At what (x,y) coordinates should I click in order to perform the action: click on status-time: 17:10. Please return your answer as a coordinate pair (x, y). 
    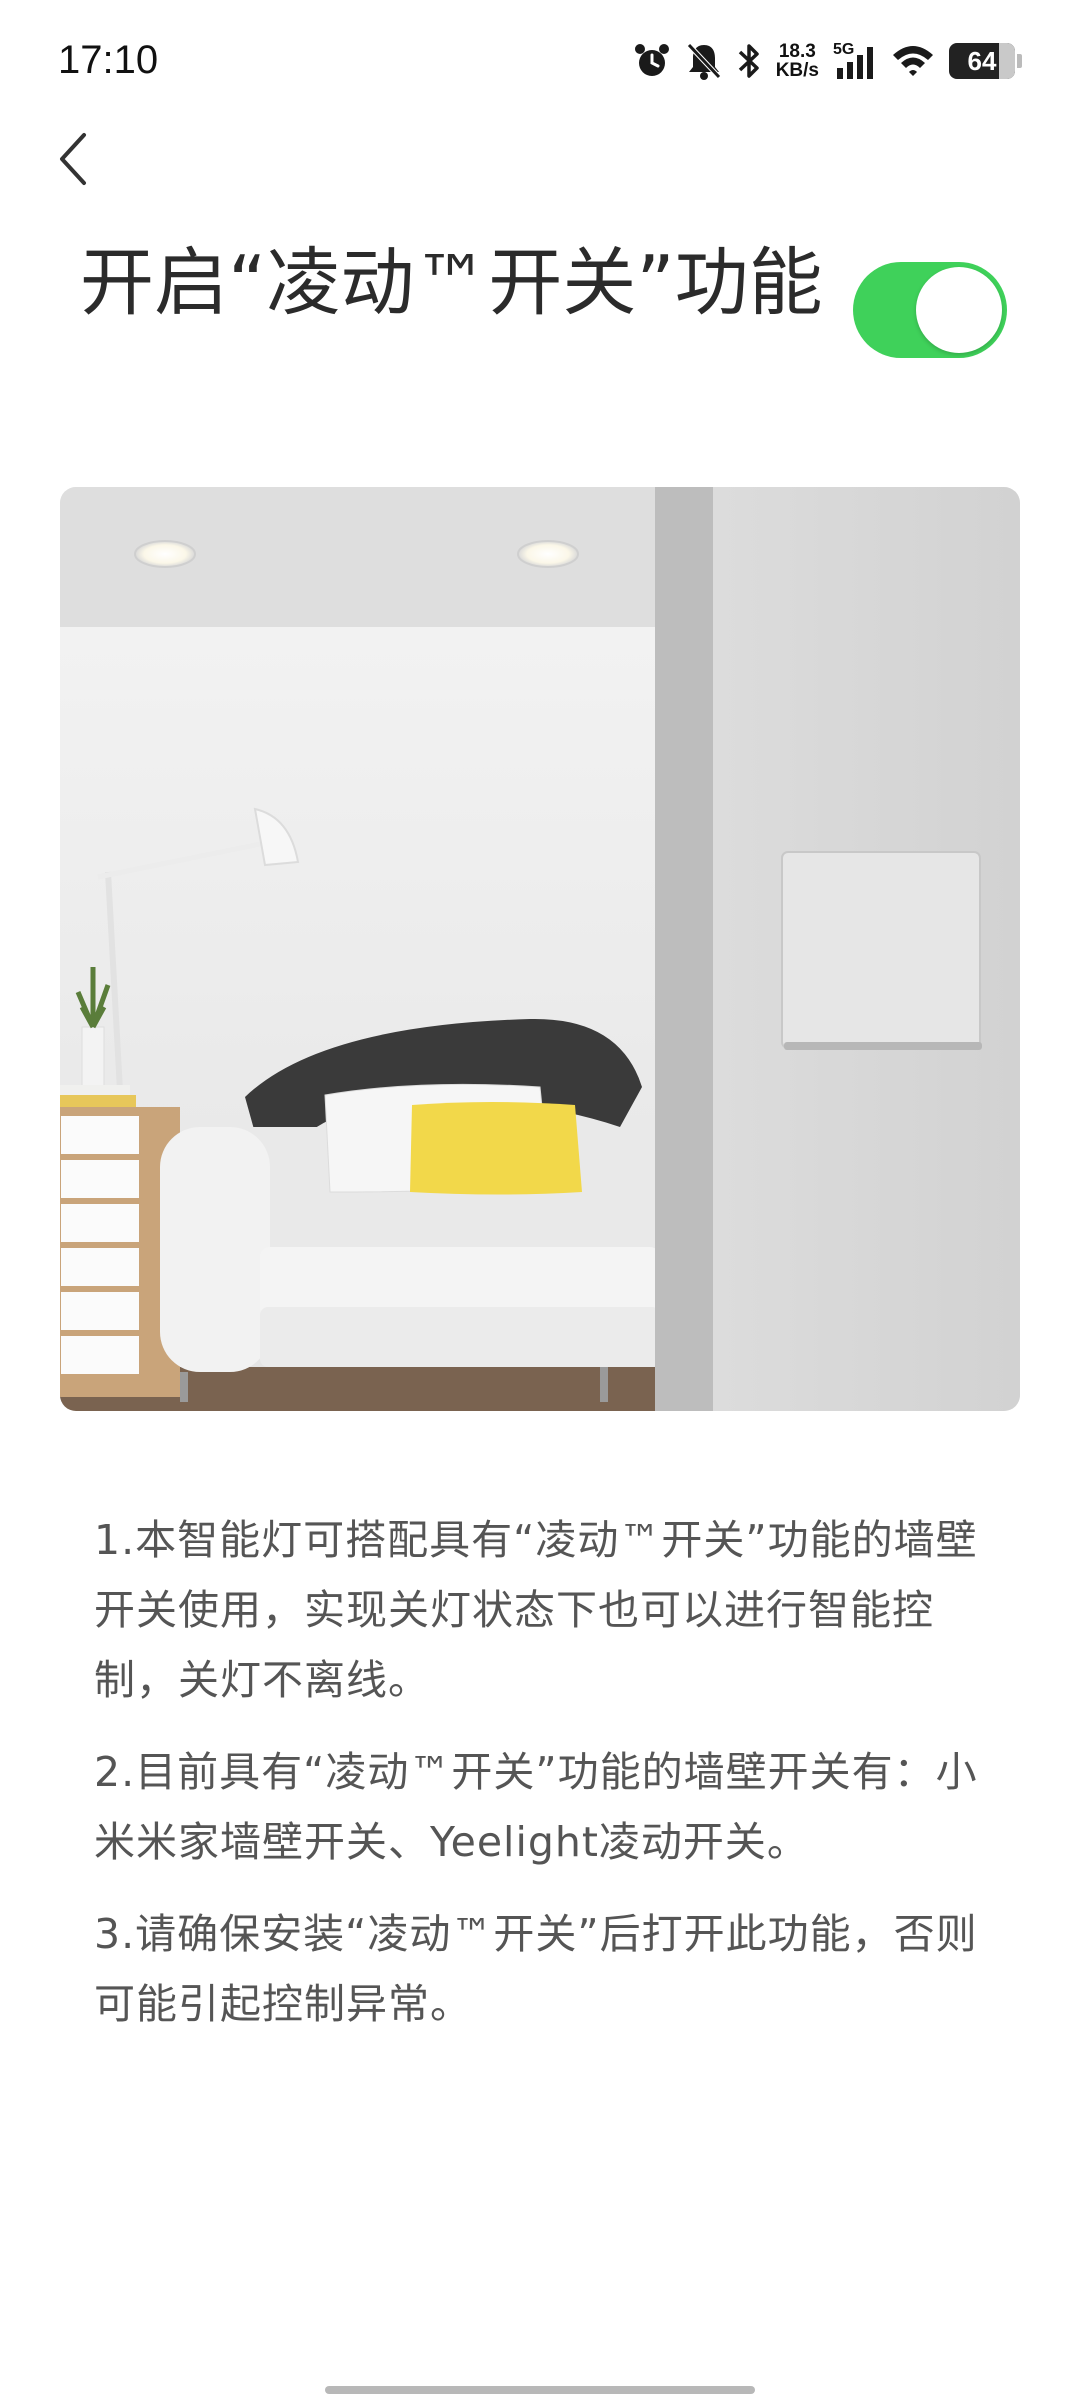
    Looking at the image, I should click on (108, 60).